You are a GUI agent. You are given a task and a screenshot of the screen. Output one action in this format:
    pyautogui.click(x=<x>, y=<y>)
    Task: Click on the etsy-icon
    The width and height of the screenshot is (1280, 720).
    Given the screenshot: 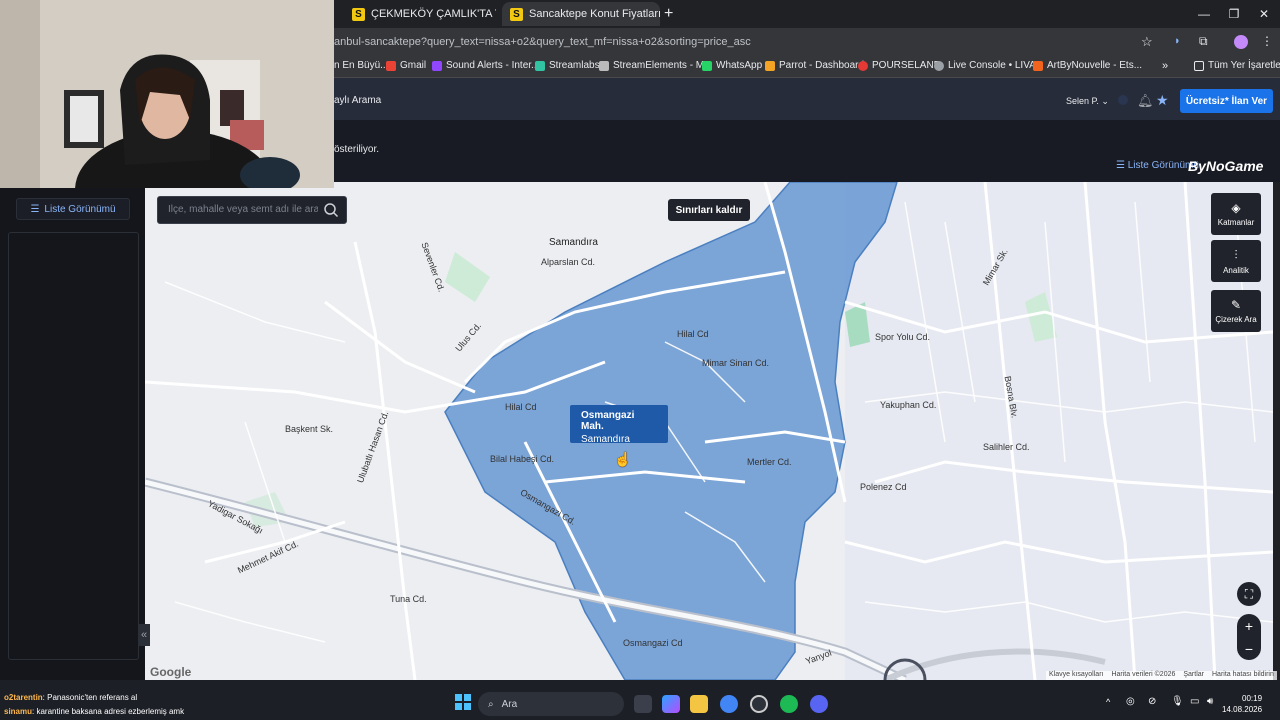 What is the action you would take?
    pyautogui.click(x=1038, y=65)
    